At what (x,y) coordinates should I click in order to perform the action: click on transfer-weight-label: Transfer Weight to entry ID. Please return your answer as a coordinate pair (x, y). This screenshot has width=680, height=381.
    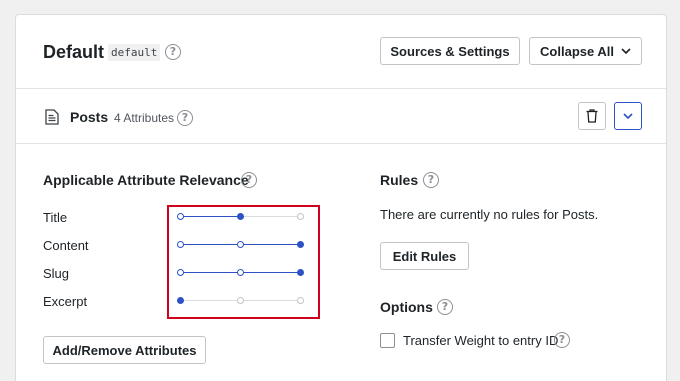
    Looking at the image, I should click on (481, 340).